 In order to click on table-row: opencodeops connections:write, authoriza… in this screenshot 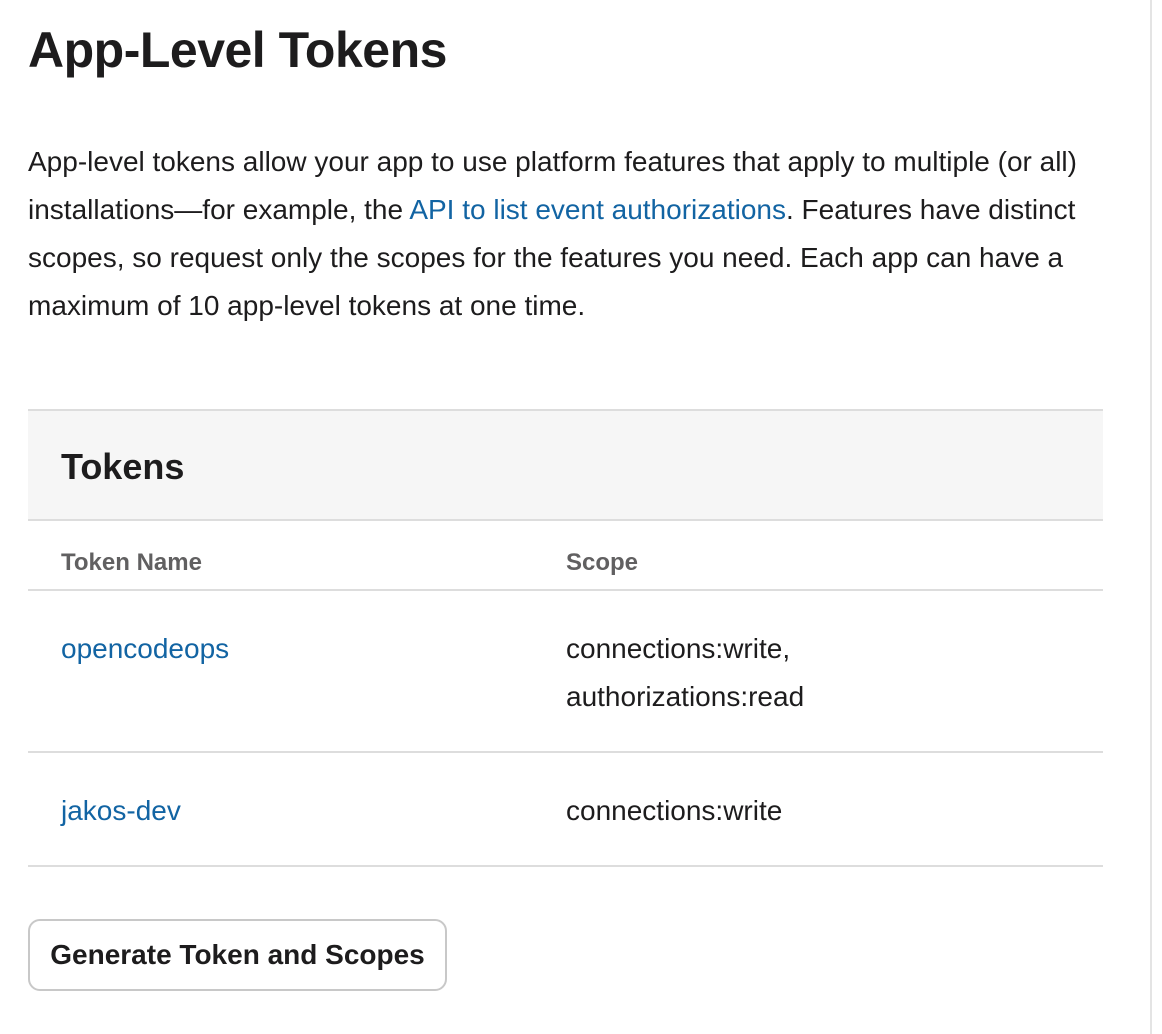, I will do `click(565, 672)`.